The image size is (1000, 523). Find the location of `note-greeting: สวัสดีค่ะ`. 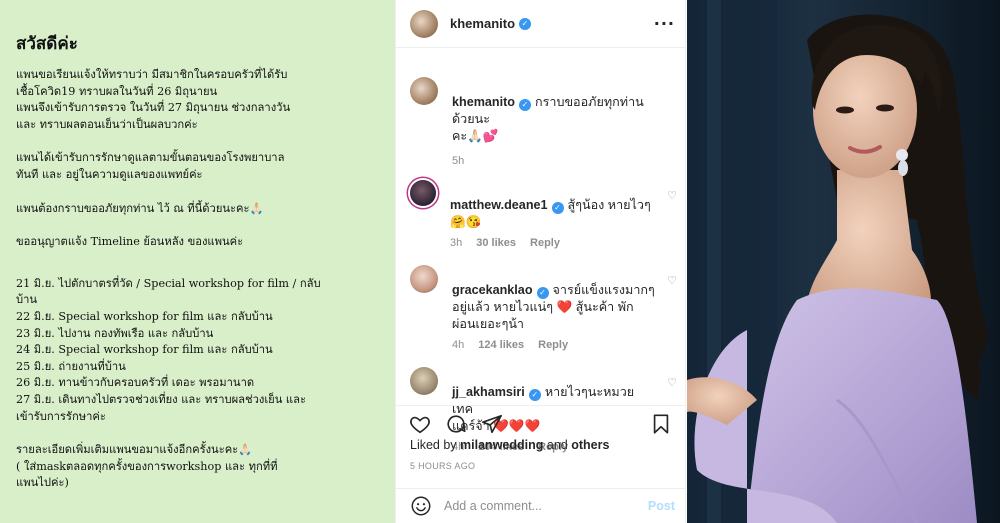

note-greeting: สวัสดีค่ะ is located at coordinates (47, 44).